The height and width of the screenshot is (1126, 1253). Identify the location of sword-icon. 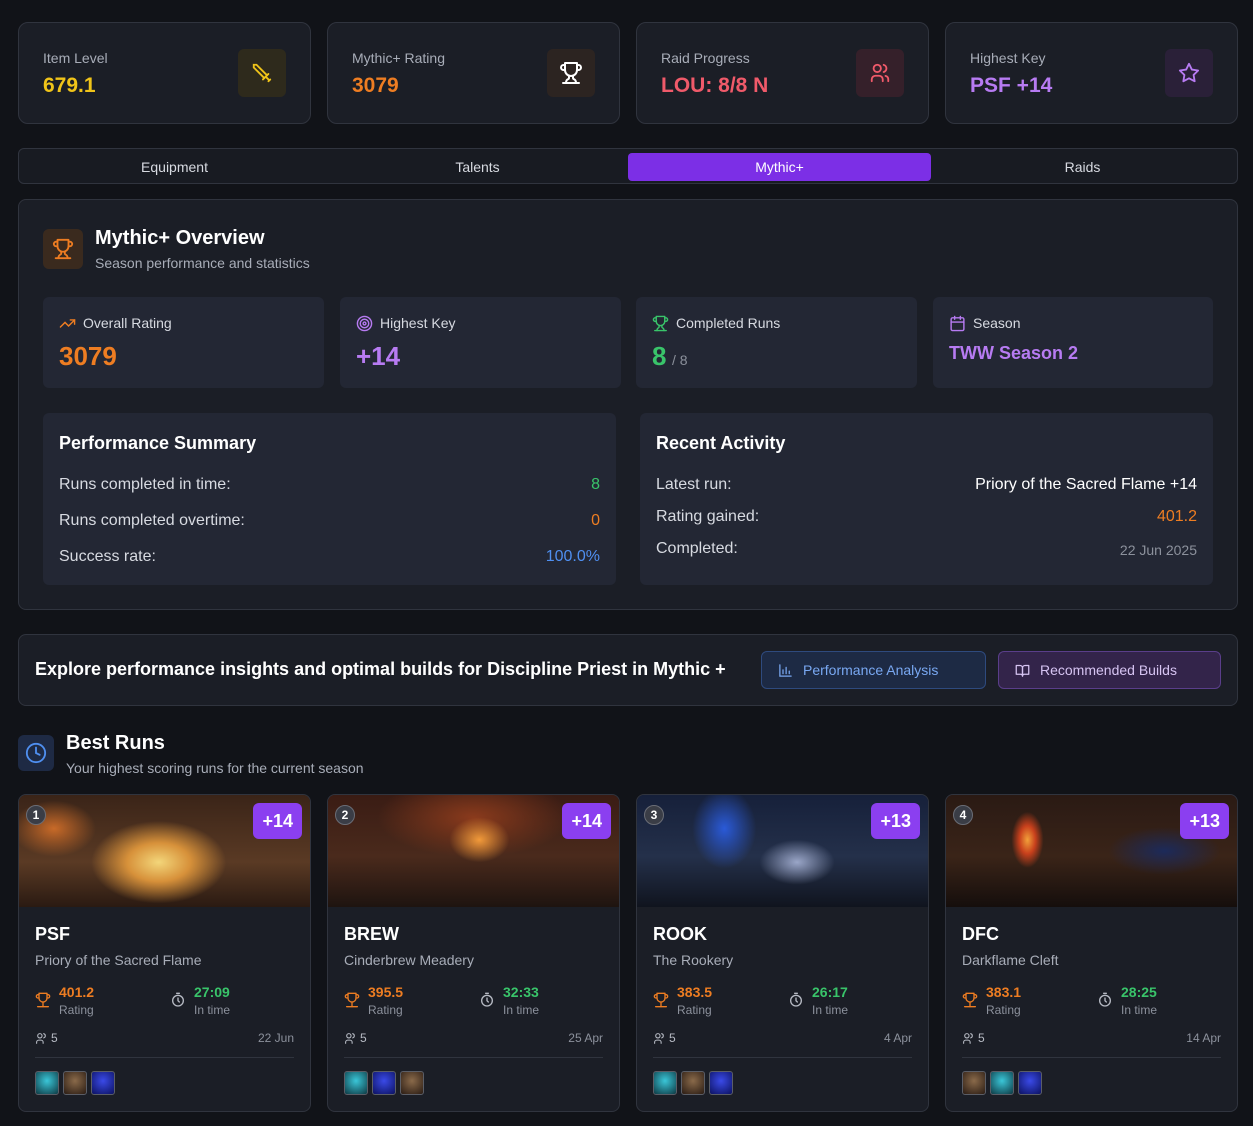
(262, 73).